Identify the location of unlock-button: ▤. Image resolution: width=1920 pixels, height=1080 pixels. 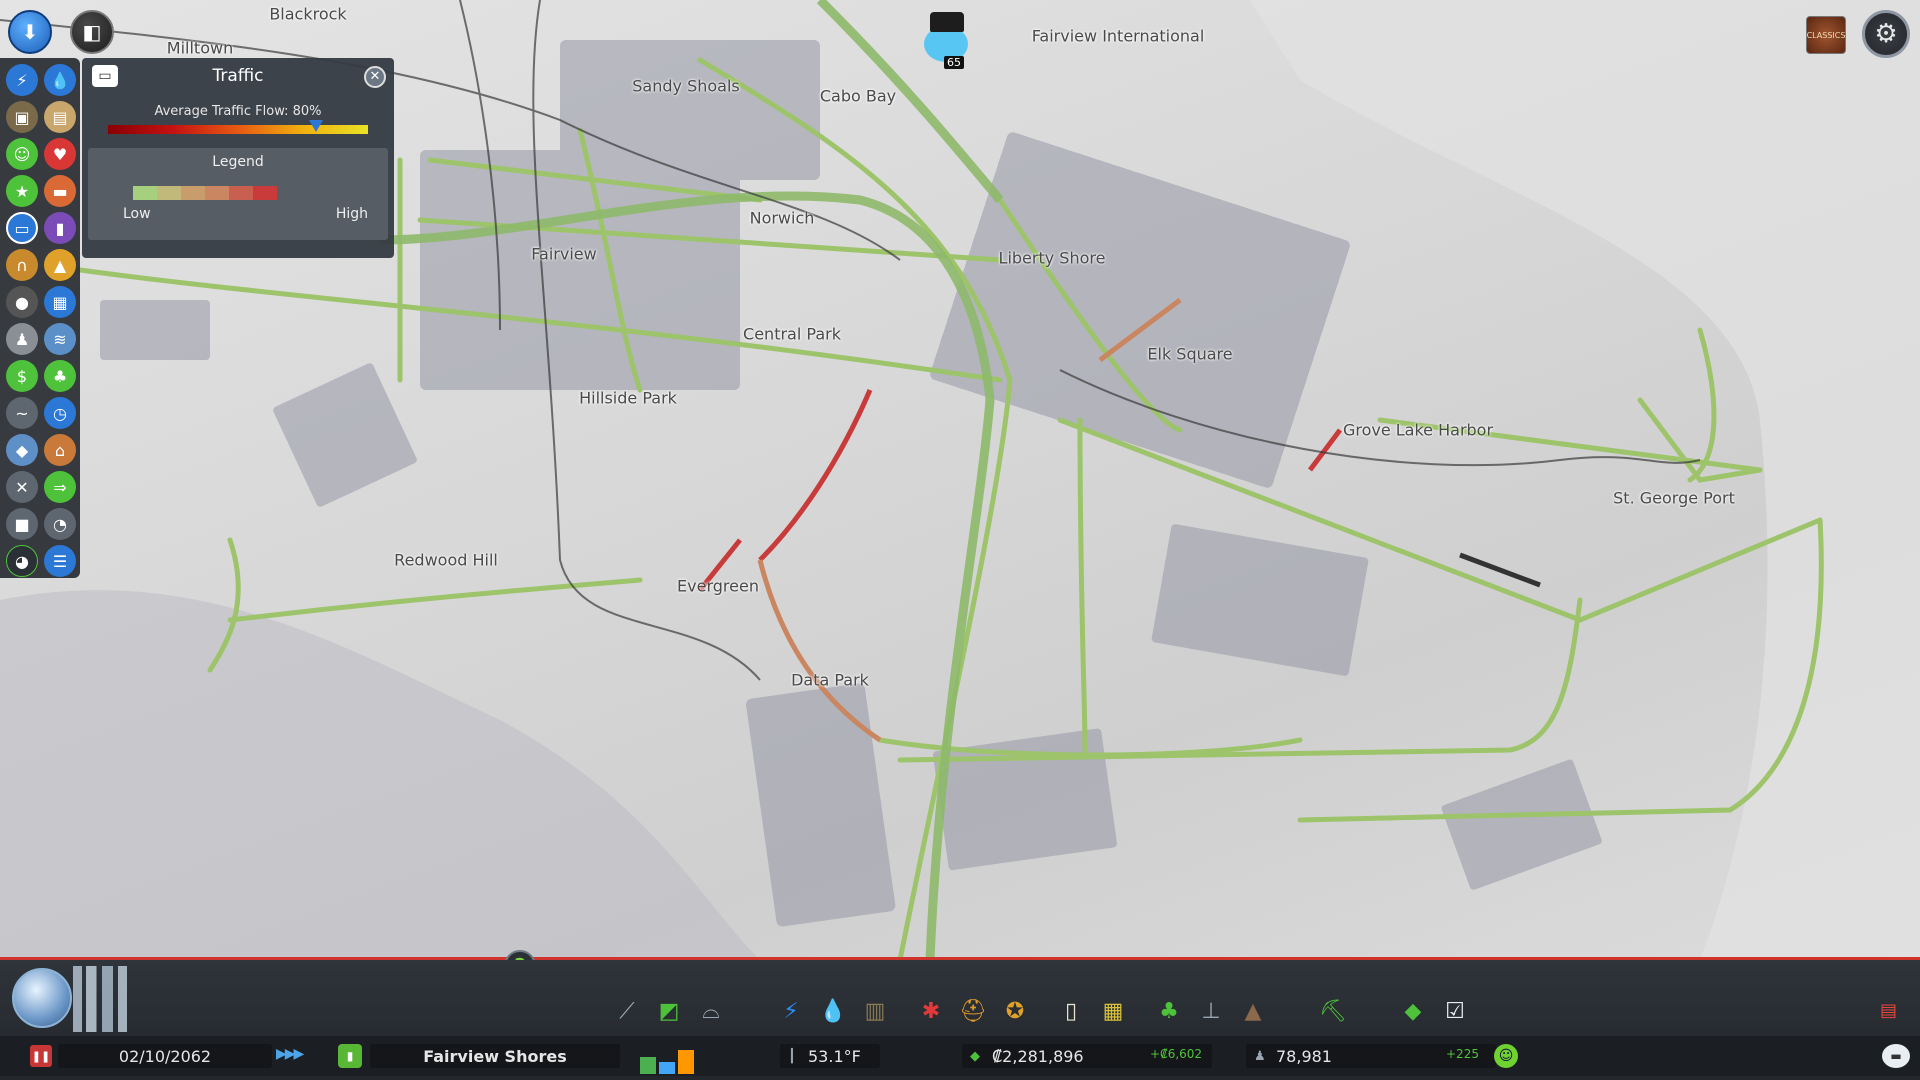
(1895, 1013).